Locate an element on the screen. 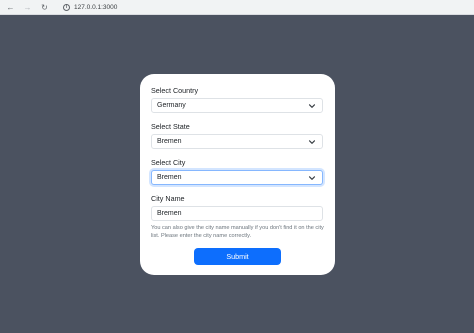 Image resolution: width=474 pixels, height=333 pixels. address-bar: i 127.0.0.1:3000 is located at coordinates (90, 7).